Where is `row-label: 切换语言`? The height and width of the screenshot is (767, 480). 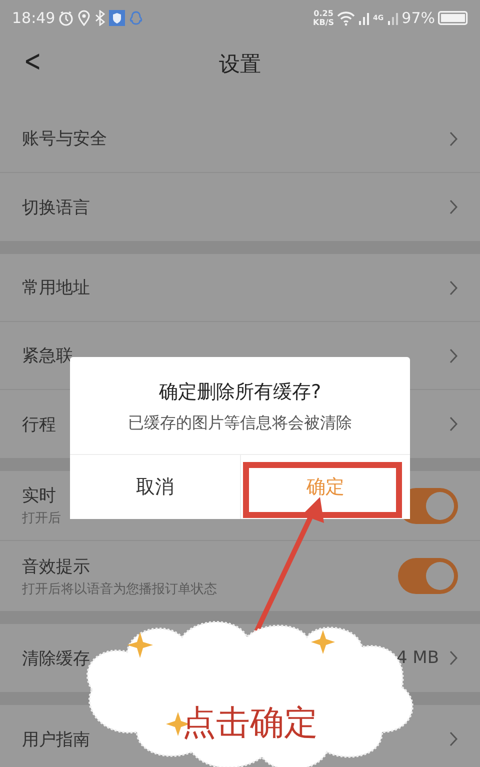 row-label: 切换语言 is located at coordinates (56, 207).